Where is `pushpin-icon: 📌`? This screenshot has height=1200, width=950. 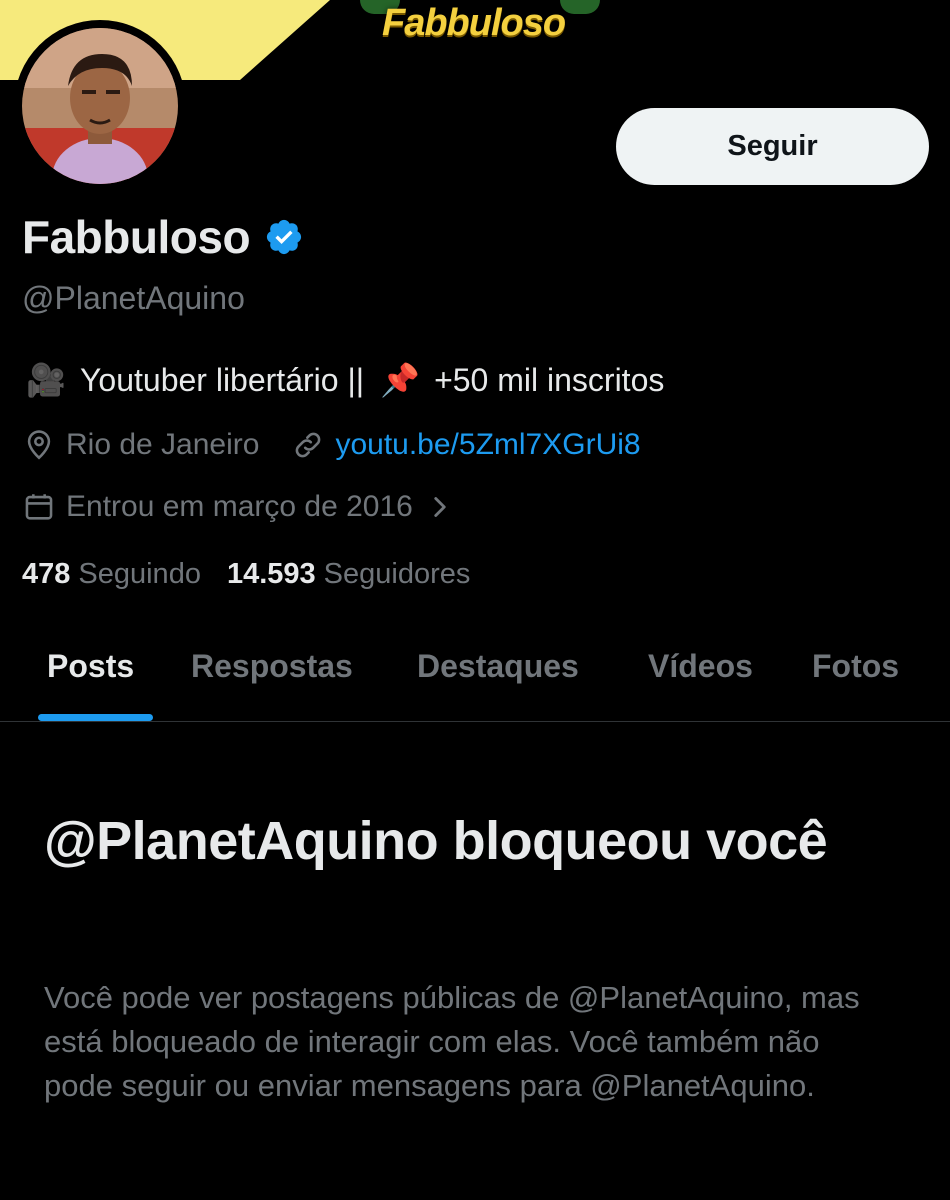 pushpin-icon: 📌 is located at coordinates (400, 380).